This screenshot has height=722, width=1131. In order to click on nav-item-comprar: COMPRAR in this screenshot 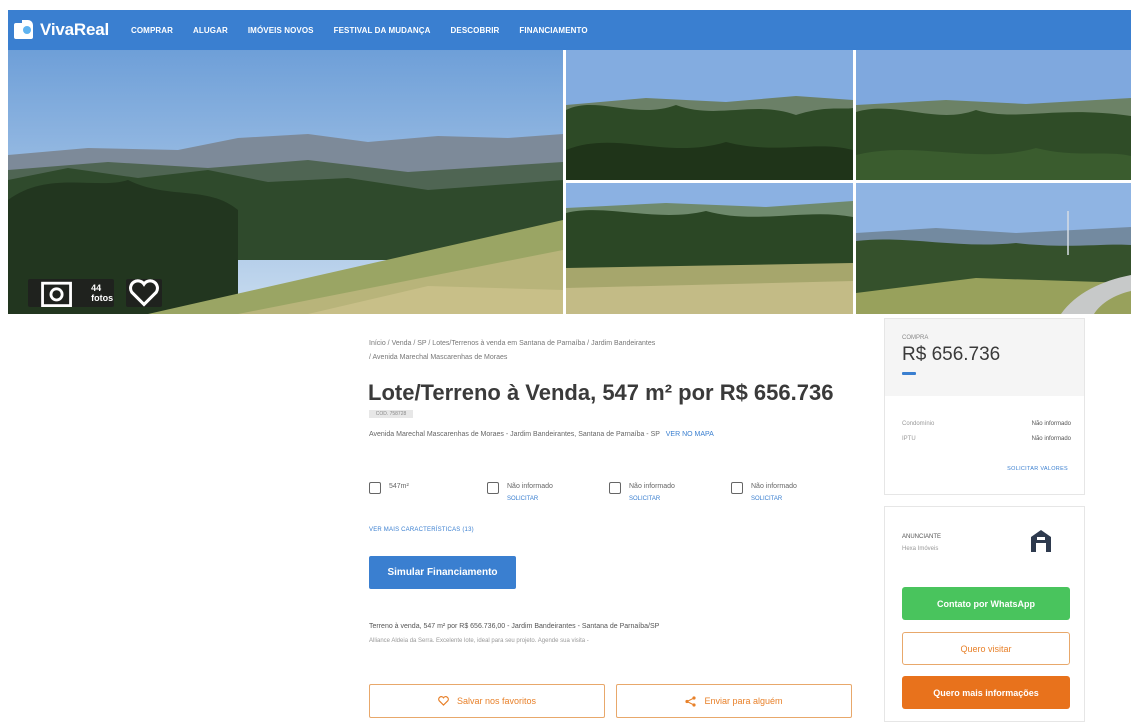, I will do `click(152, 30)`.